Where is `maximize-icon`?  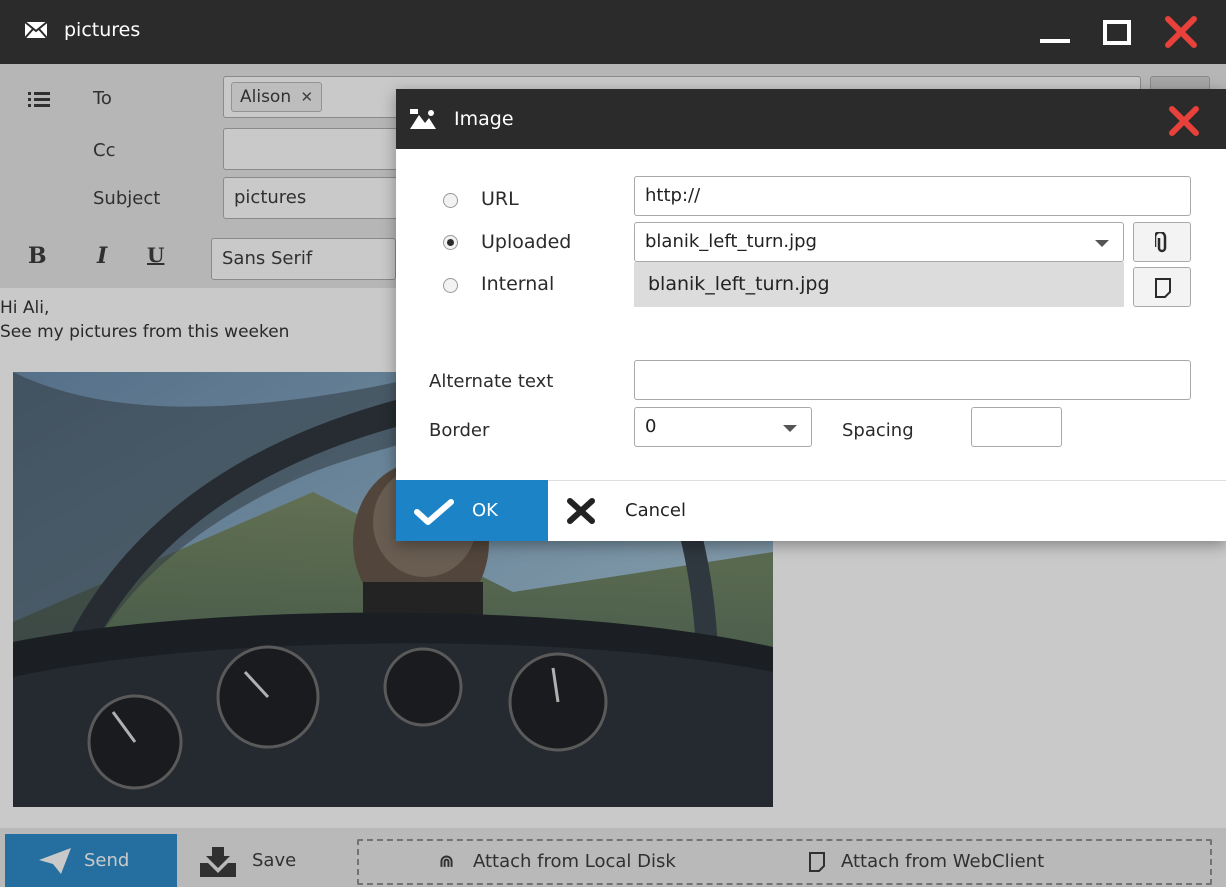
maximize-icon is located at coordinates (1117, 32).